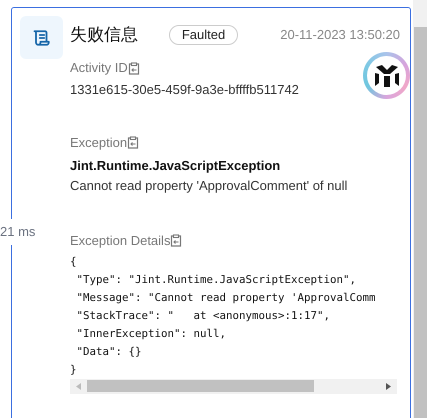  What do you see at coordinates (41, 37) in the screenshot?
I see `scroll-icon` at bounding box center [41, 37].